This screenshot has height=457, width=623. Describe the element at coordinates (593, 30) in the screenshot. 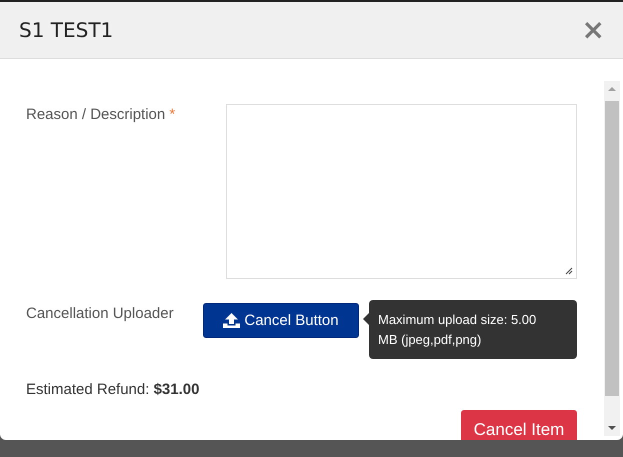

I see `close-button: ×` at that location.